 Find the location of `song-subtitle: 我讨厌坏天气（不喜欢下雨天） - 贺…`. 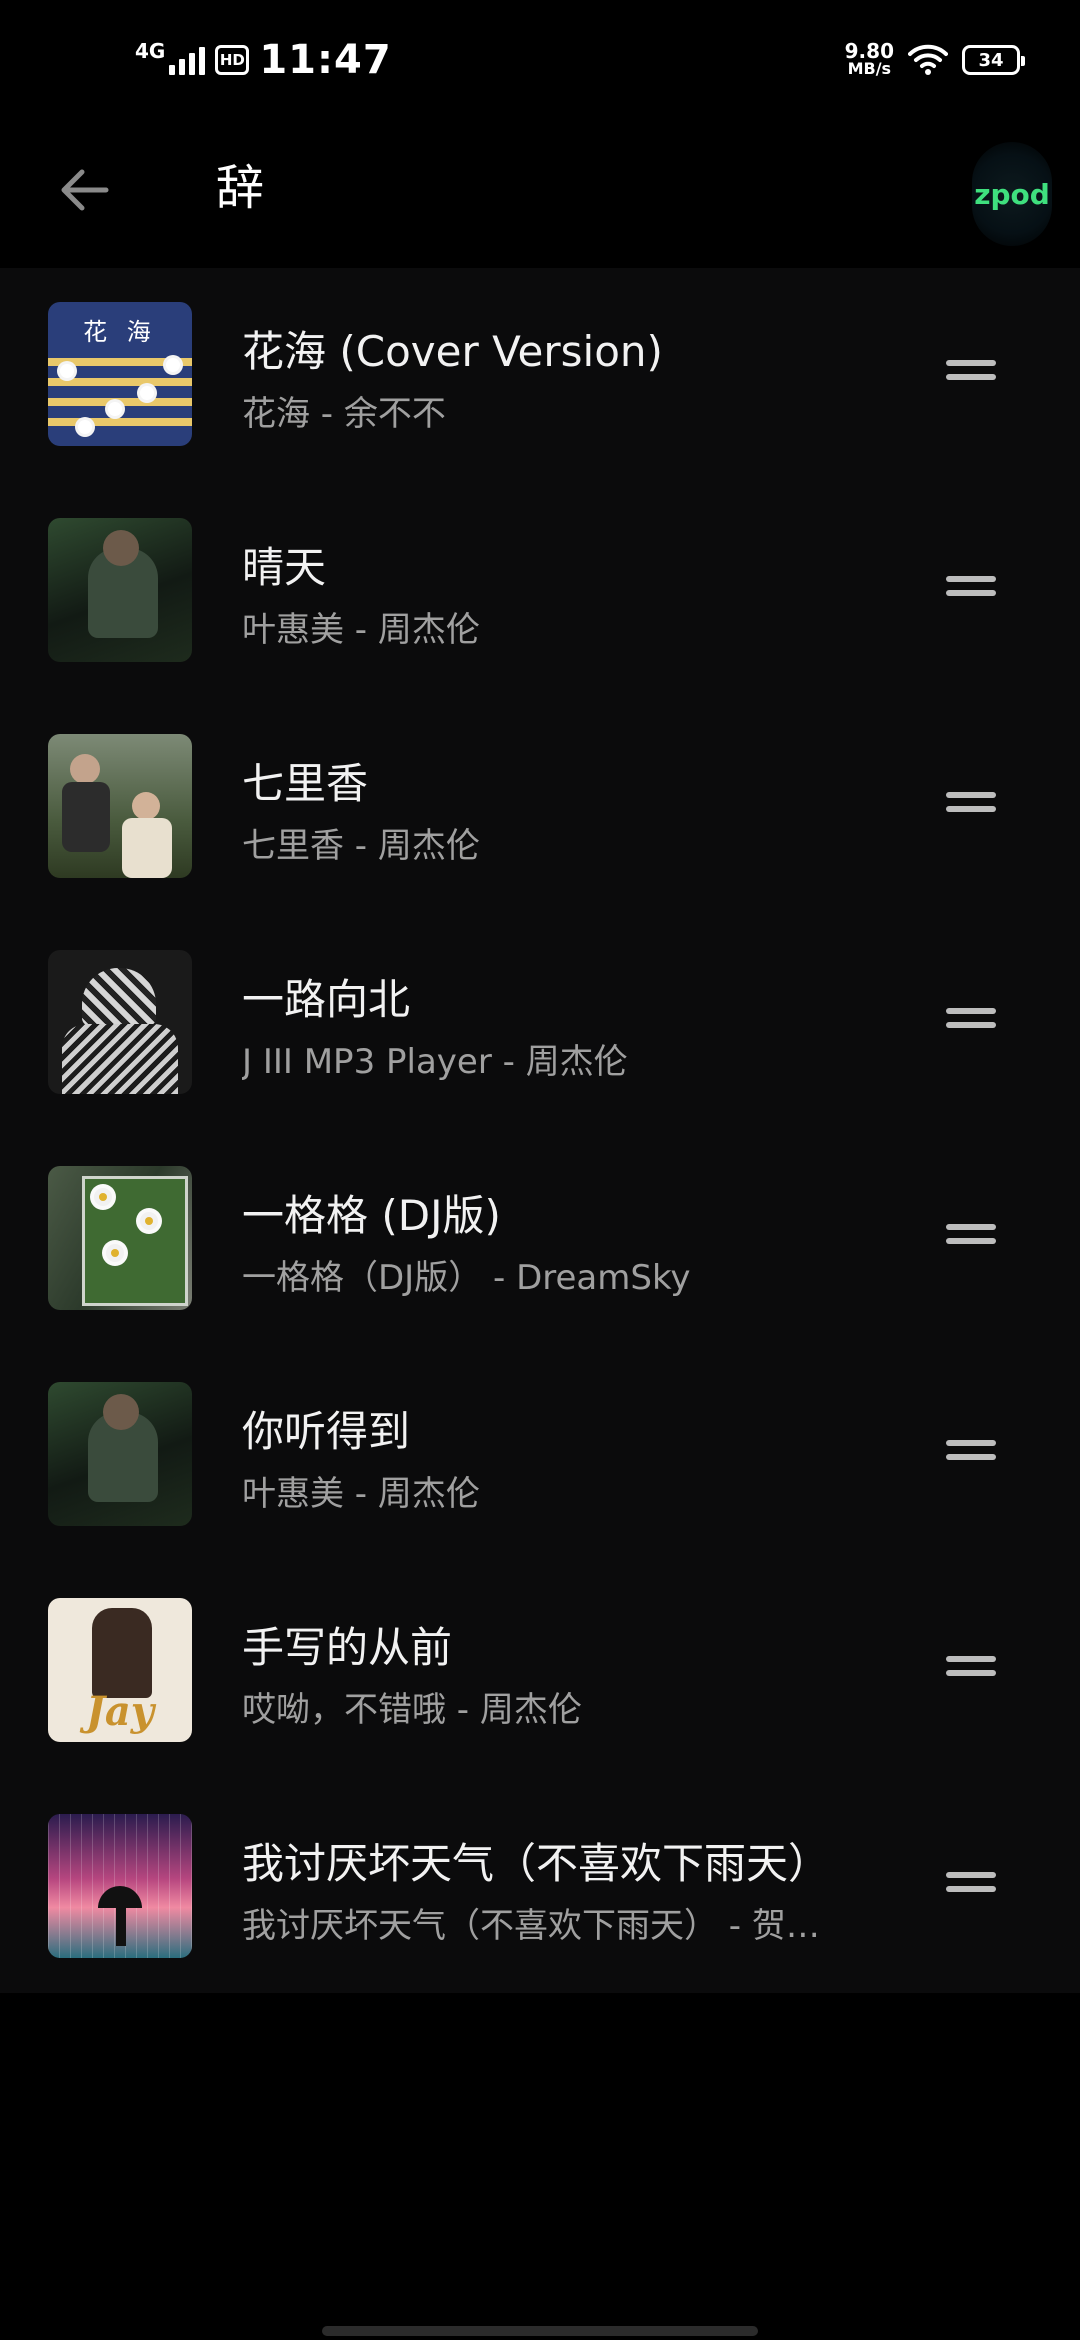

song-subtitle: 我讨厌坏天气（不喜欢下雨天） - 贺… is located at coordinates (531, 1926).